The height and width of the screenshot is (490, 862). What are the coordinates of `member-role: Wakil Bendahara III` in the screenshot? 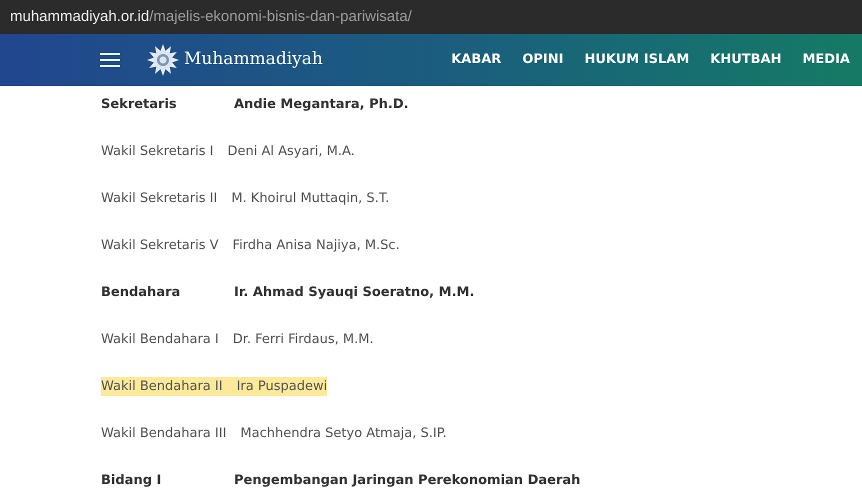 It's located at (163, 433).